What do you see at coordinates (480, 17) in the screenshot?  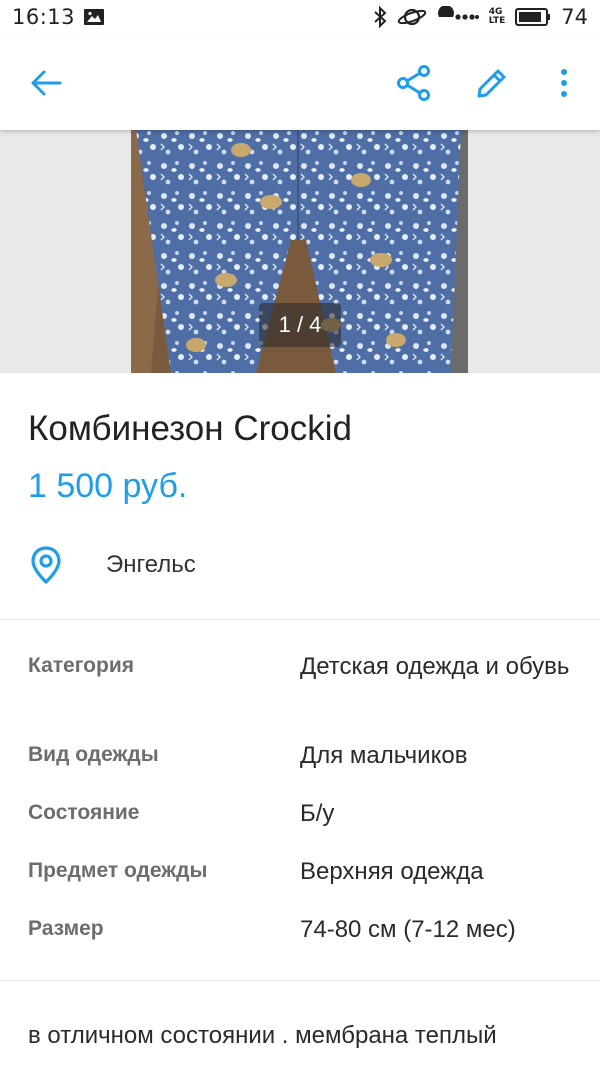 I see `status-right: 4G LTE 74` at bounding box center [480, 17].